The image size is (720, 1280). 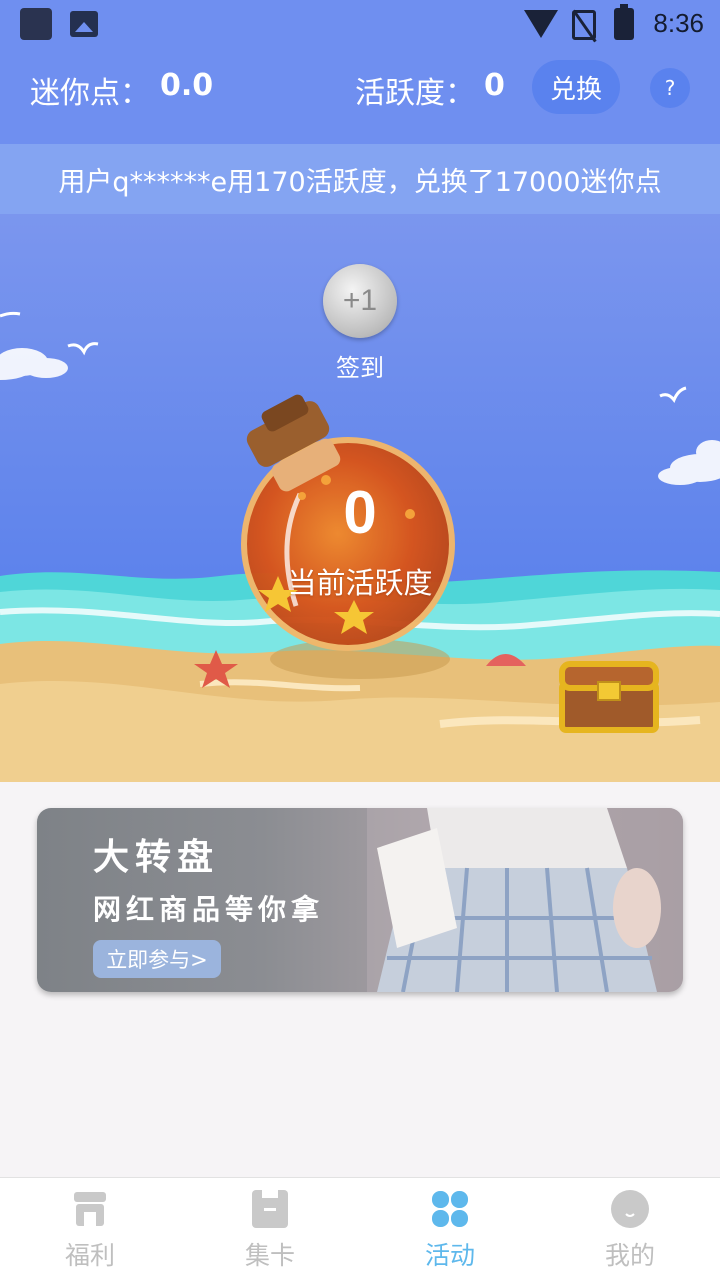 I want to click on clock: 8:36, so click(x=678, y=23).